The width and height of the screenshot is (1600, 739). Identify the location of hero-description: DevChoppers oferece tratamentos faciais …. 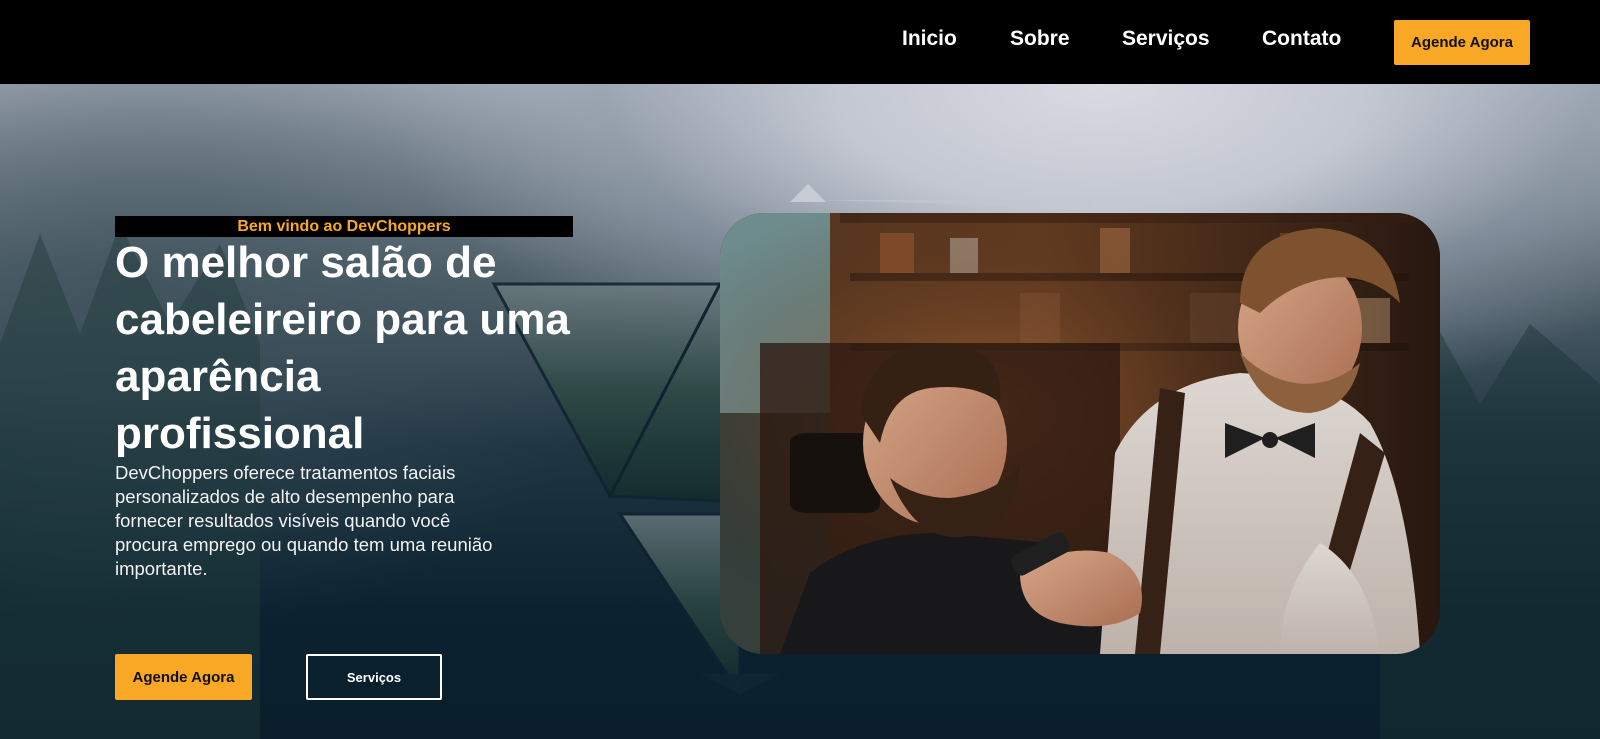
(304, 520).